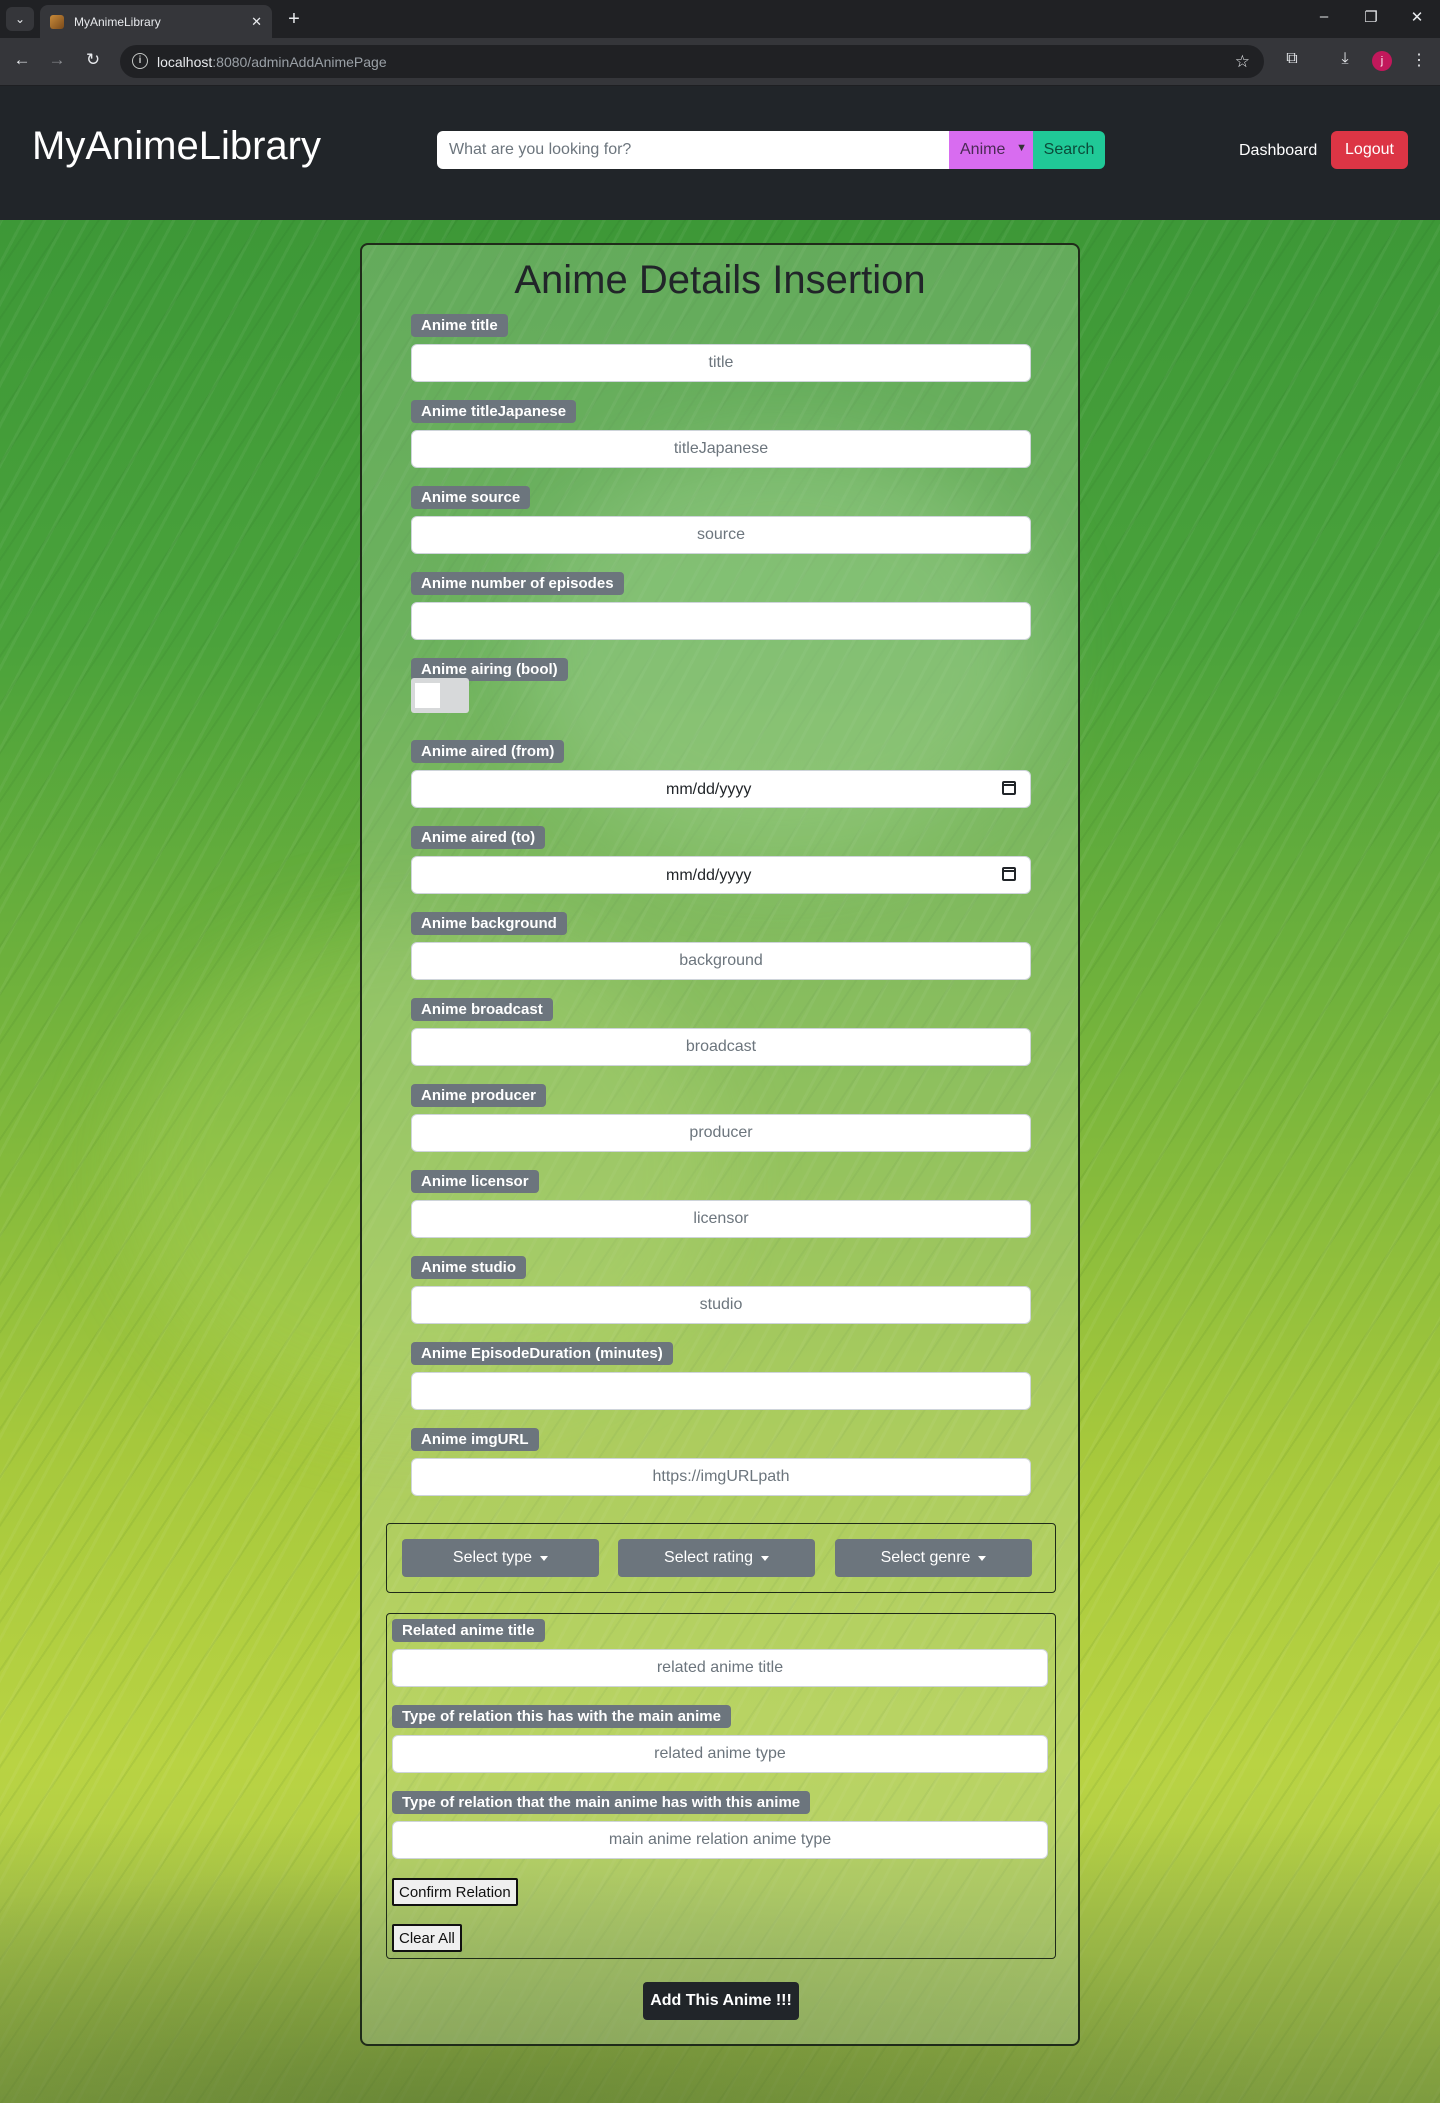 The height and width of the screenshot is (2103, 1440). I want to click on profile-avatar: j, so click(1382, 61).